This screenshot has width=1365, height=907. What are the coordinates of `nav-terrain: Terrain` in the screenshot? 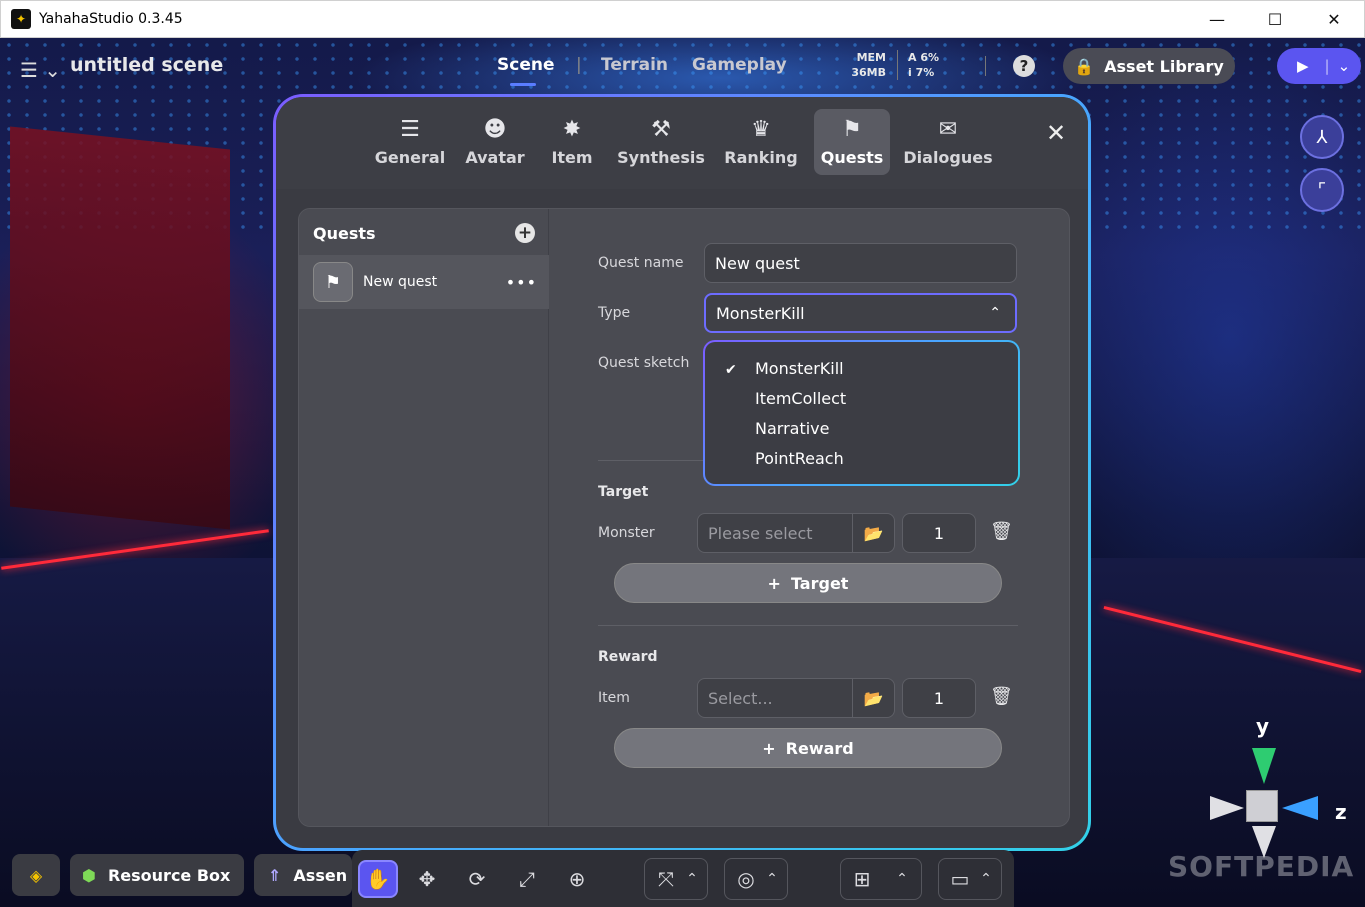 It's located at (634, 65).